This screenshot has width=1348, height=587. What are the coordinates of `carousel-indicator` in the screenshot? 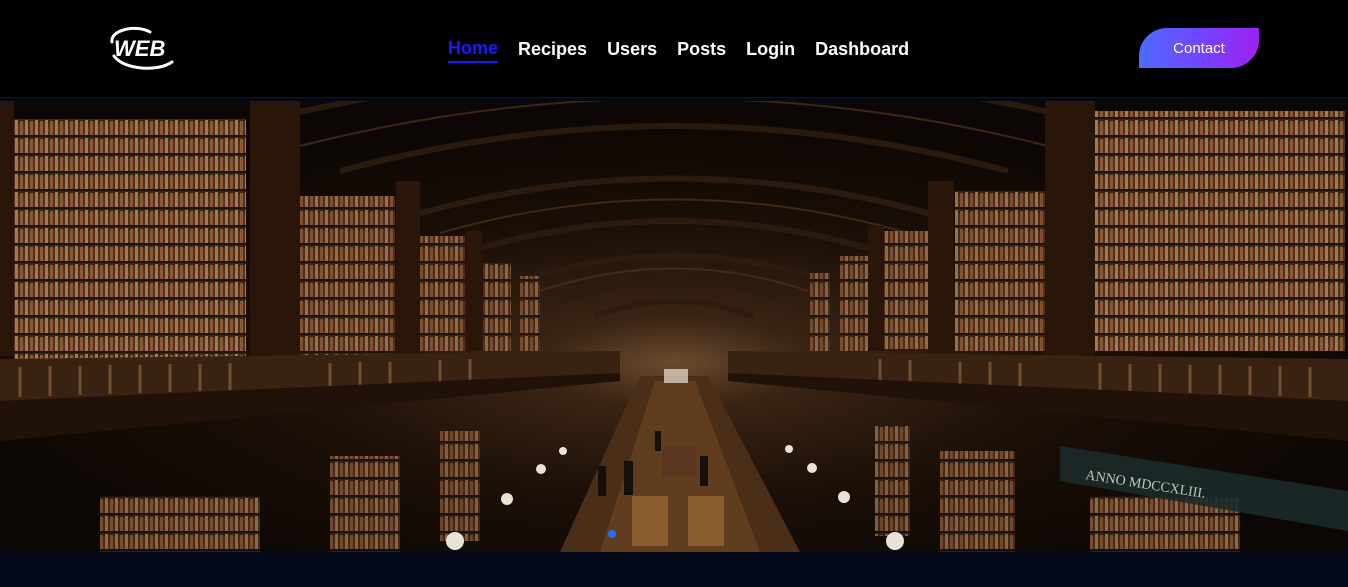 It's located at (612, 534).